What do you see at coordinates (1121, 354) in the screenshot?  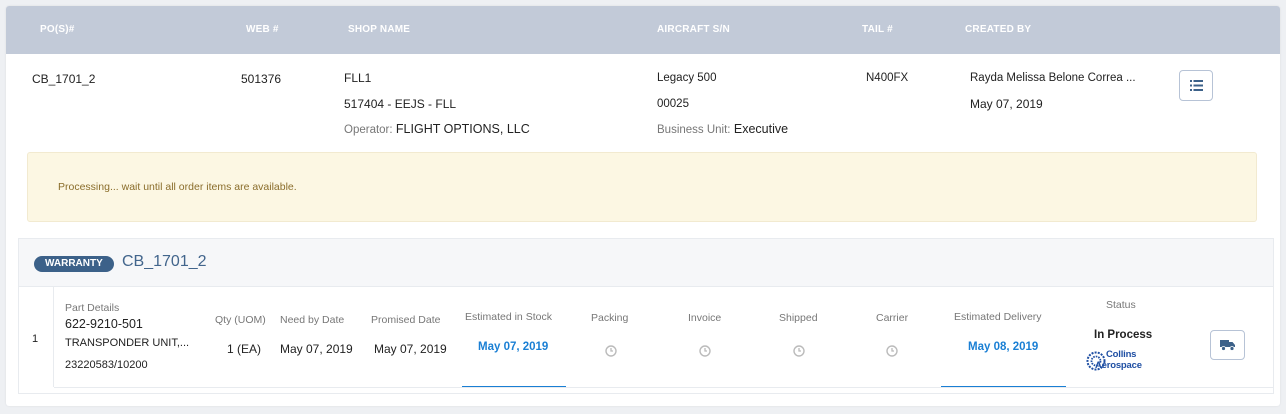 I see `logo-text-line1: Collins` at bounding box center [1121, 354].